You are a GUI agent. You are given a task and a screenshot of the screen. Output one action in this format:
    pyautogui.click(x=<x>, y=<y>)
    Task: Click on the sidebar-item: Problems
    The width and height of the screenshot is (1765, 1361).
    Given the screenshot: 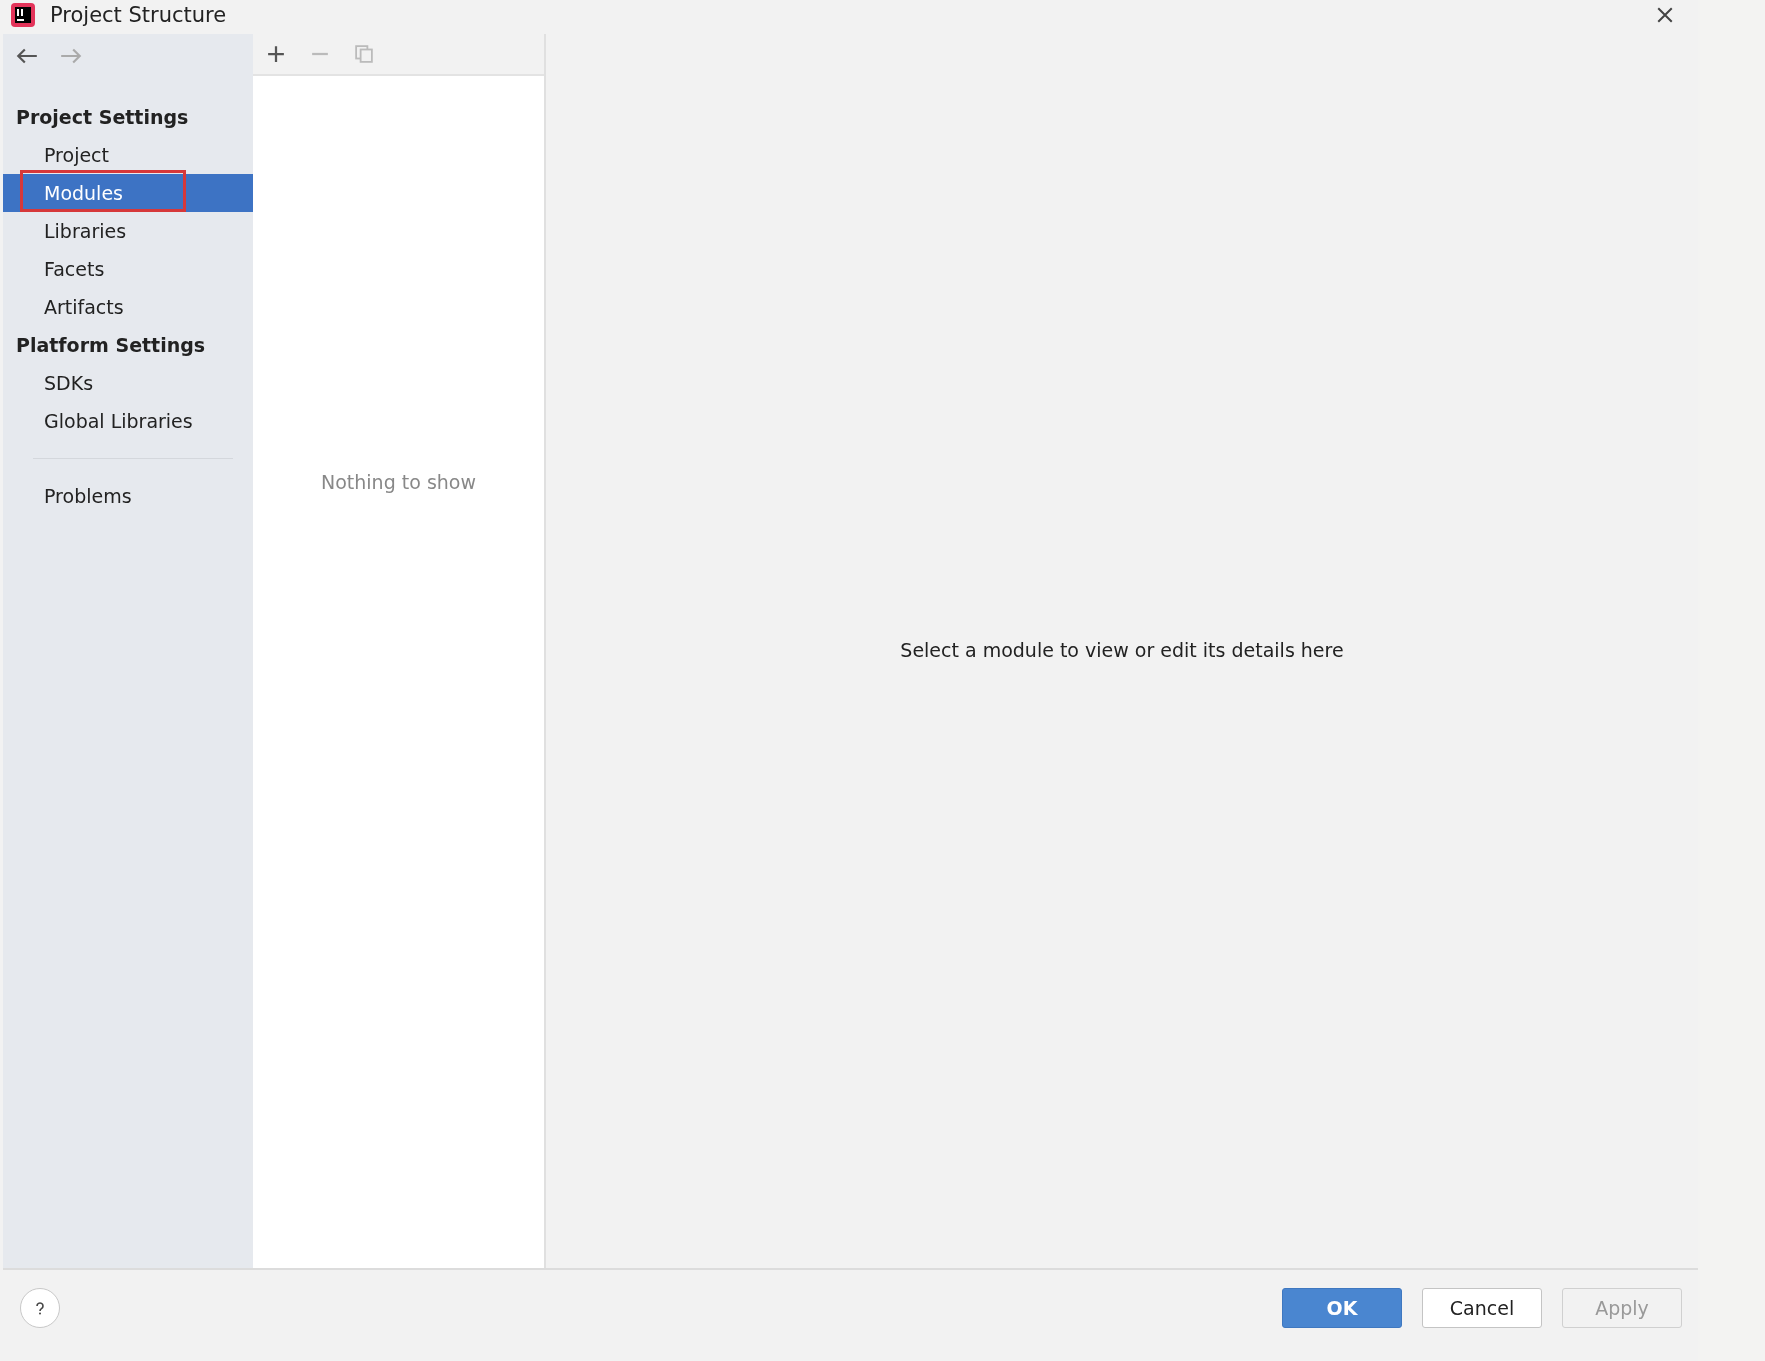 What is the action you would take?
    pyautogui.click(x=128, y=496)
    